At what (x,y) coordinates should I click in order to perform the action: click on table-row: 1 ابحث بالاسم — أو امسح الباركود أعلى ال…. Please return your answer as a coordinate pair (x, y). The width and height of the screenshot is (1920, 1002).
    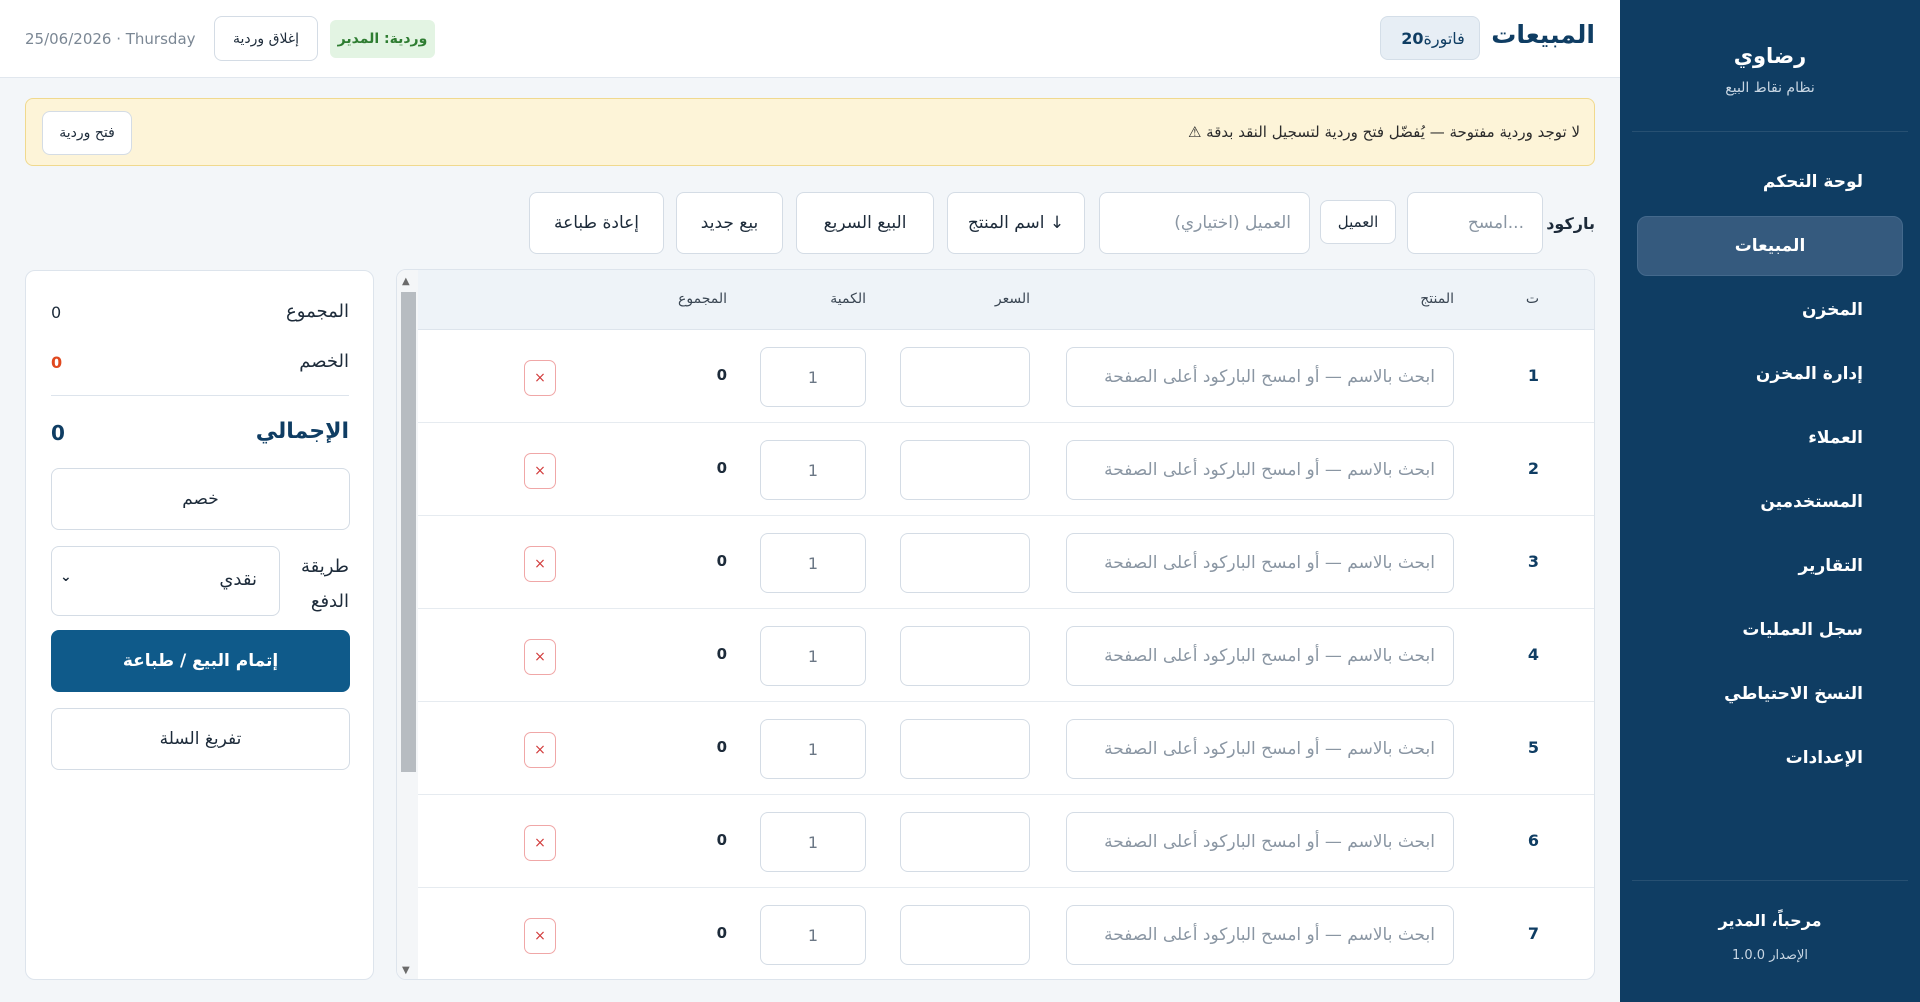
    Looking at the image, I should click on (1006, 376).